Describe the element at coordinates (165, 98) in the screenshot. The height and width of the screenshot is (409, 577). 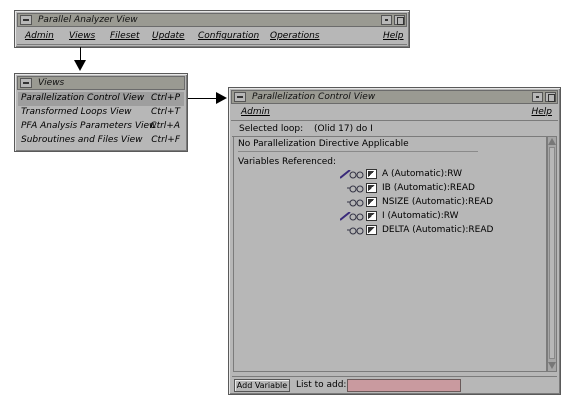
I see `menu-item-accelerator: Ctrl+P` at that location.